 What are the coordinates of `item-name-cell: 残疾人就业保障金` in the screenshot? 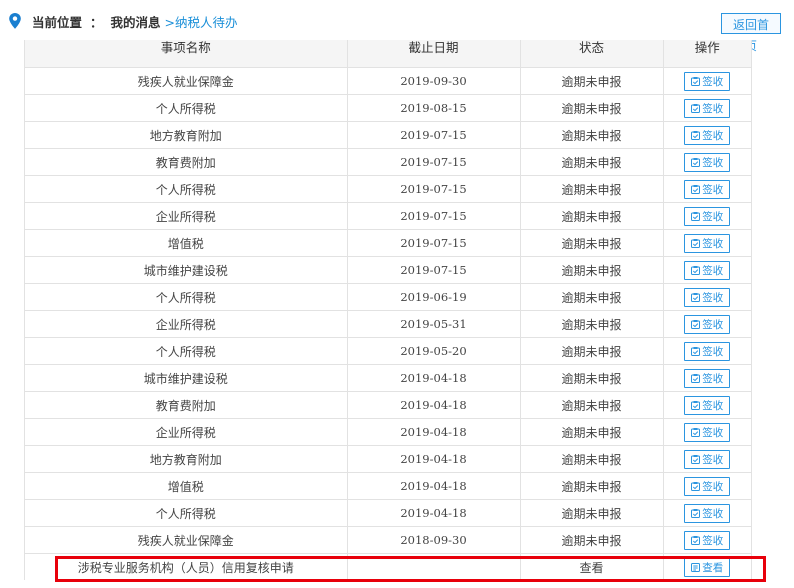 It's located at (186, 540).